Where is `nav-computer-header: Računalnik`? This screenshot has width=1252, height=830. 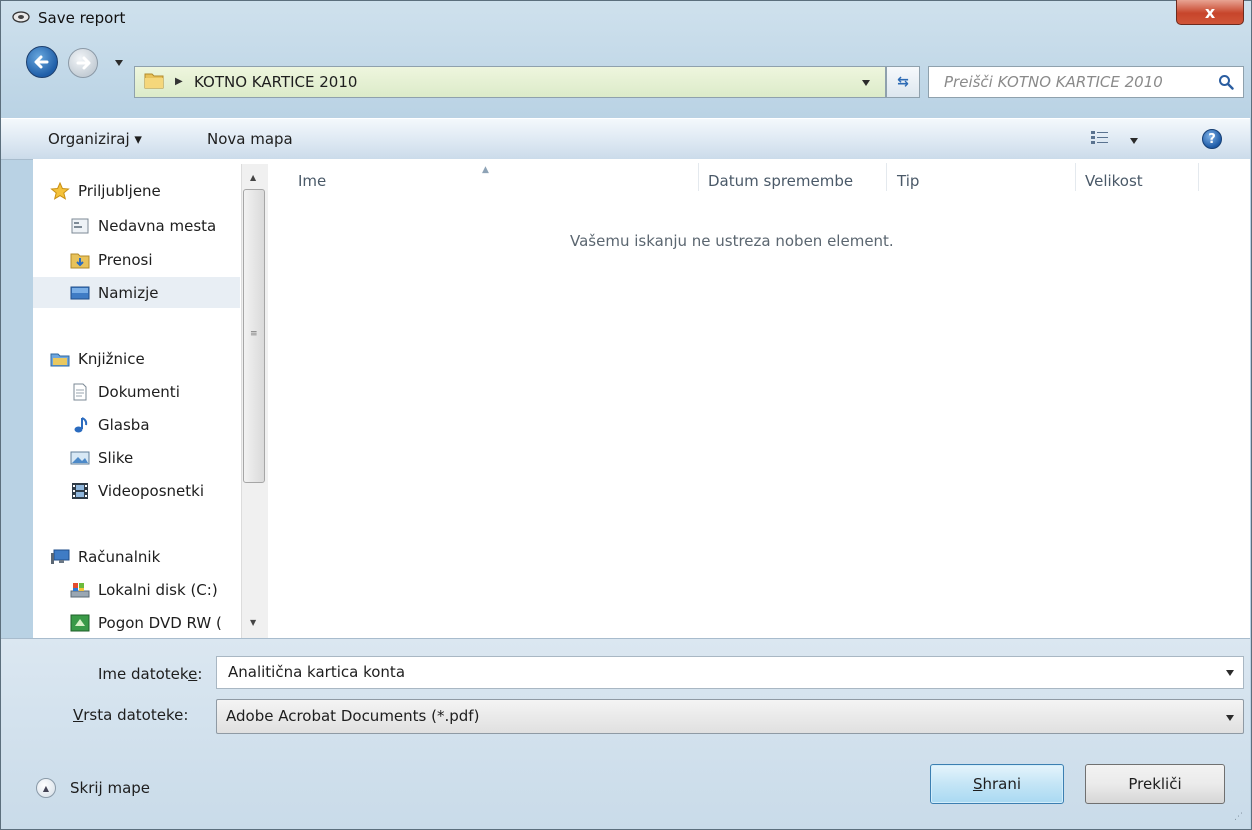
nav-computer-header: Računalnik is located at coordinates (105, 557).